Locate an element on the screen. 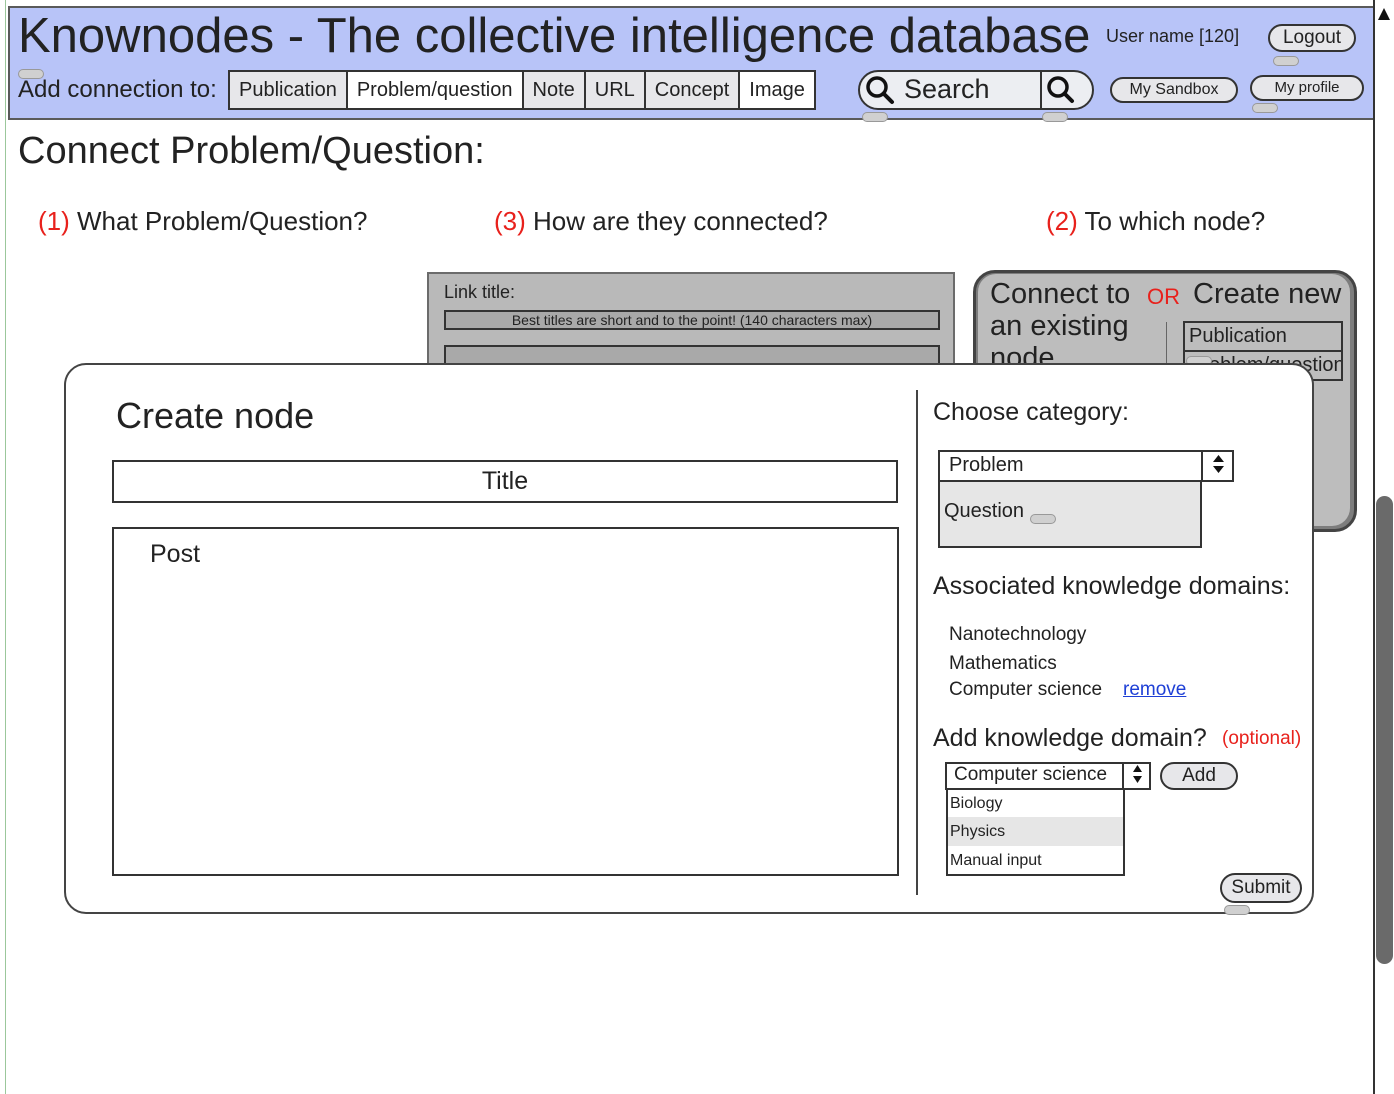 The image size is (1394, 1094). or-label: OR is located at coordinates (1163, 296).